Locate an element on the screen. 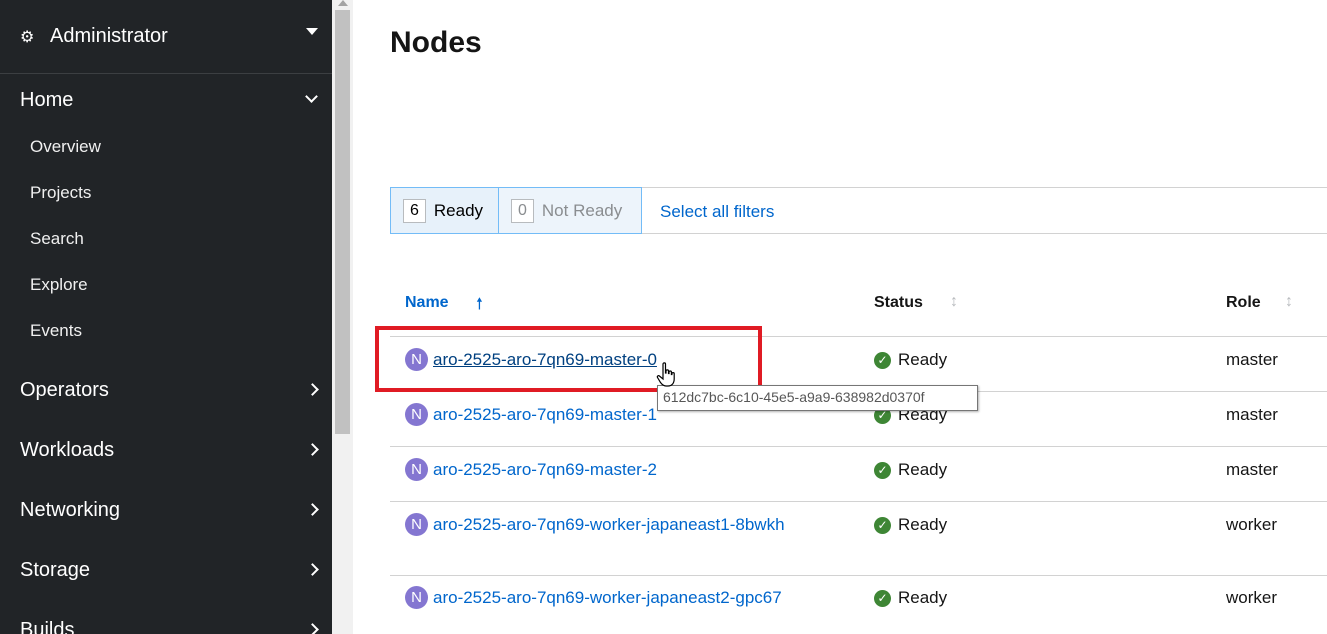  row-filter-bar: 6 Ready 0 Not Ready Select all filters is located at coordinates (858, 210).